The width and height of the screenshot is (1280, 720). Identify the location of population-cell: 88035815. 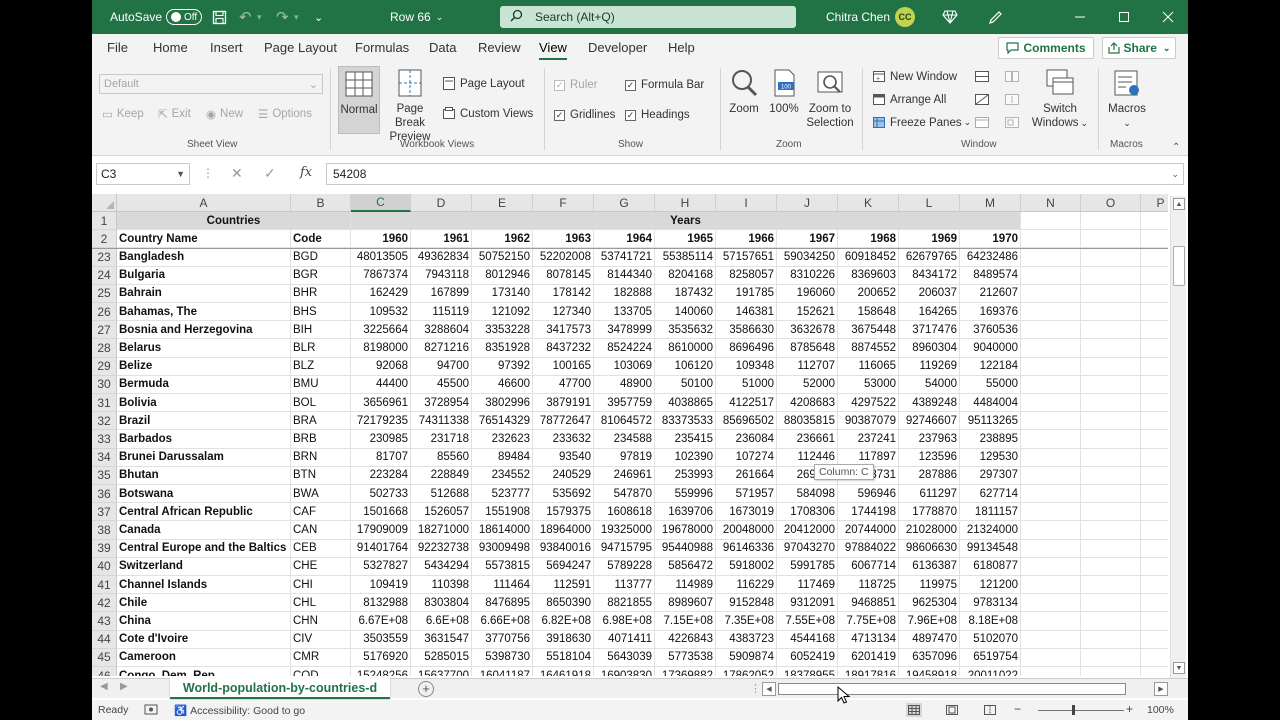
(807, 421).